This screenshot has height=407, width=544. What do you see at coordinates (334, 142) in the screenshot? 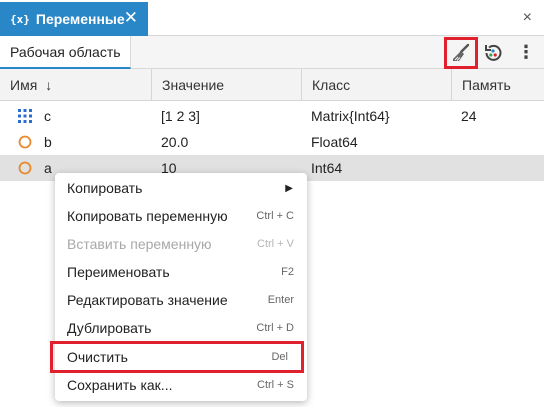
I see `variable-class: Float64` at bounding box center [334, 142].